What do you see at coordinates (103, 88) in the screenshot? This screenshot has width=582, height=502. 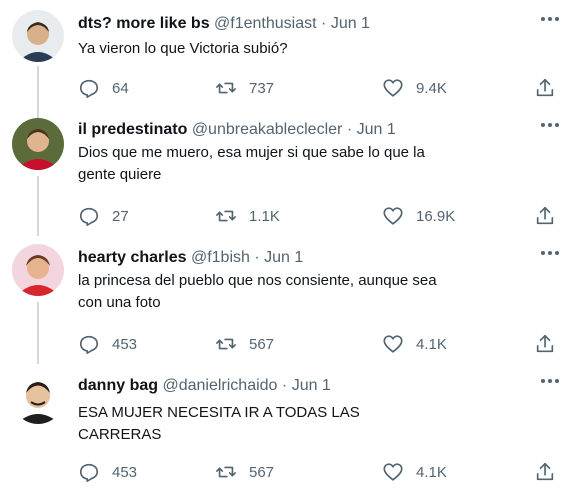 I see `reply-button: 64` at bounding box center [103, 88].